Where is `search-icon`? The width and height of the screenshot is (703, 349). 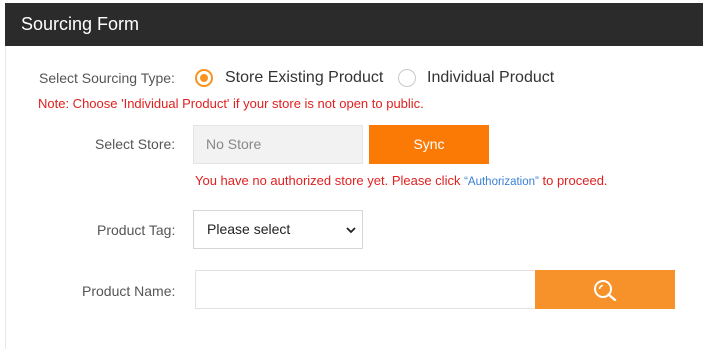 search-icon is located at coordinates (605, 290).